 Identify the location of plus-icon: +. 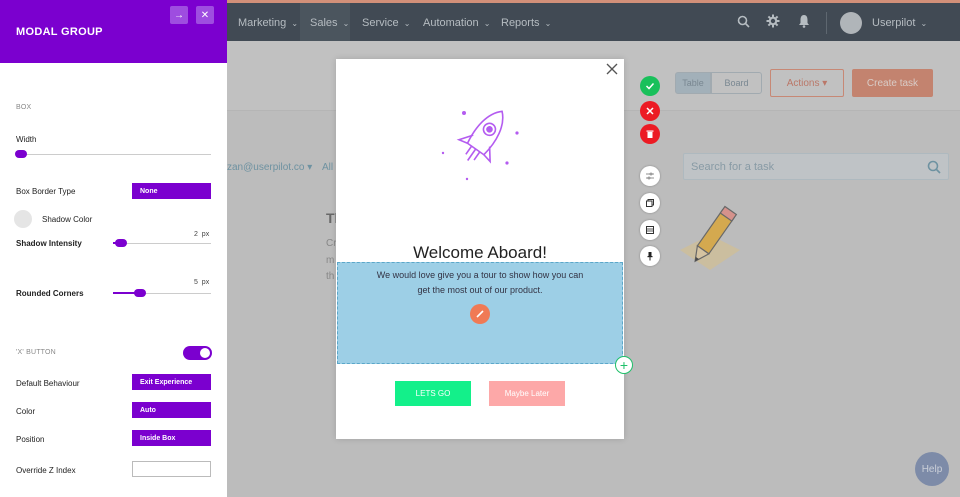
(624, 365).